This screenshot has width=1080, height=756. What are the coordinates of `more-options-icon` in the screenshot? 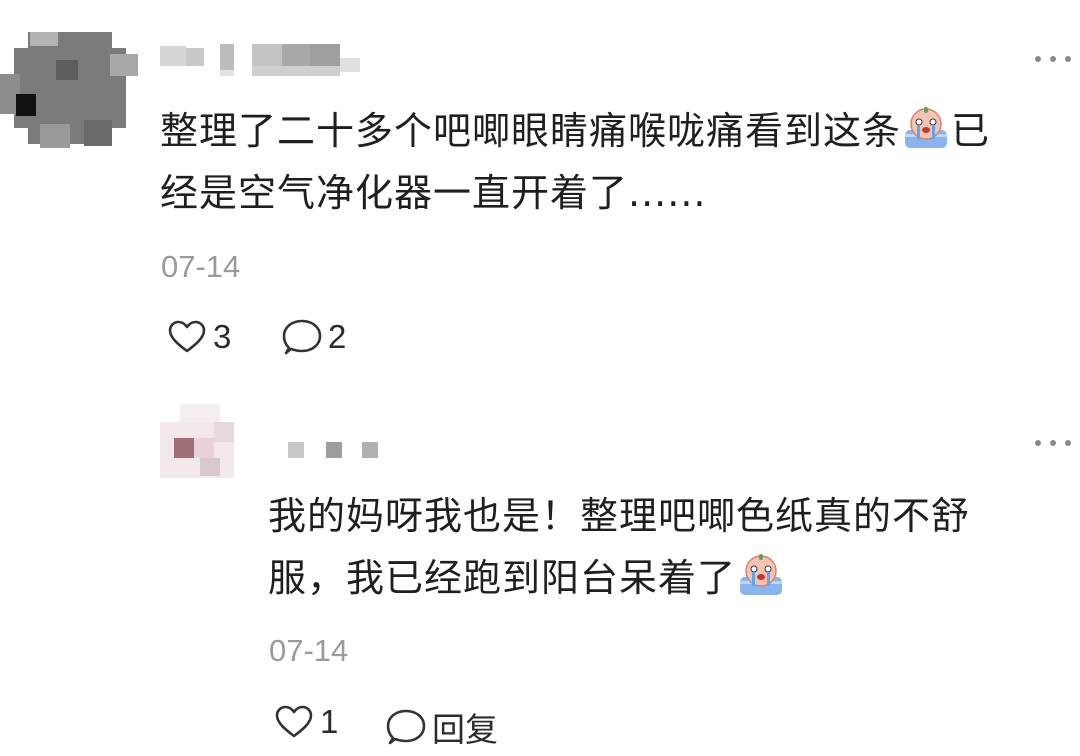 It's located at (1053, 58).